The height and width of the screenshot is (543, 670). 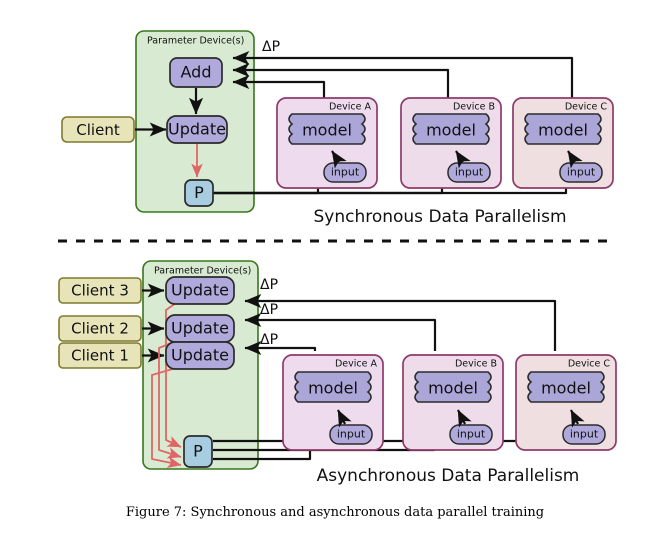 What do you see at coordinates (351, 434) in the screenshot?
I see `async-device-a-input-label: input` at bounding box center [351, 434].